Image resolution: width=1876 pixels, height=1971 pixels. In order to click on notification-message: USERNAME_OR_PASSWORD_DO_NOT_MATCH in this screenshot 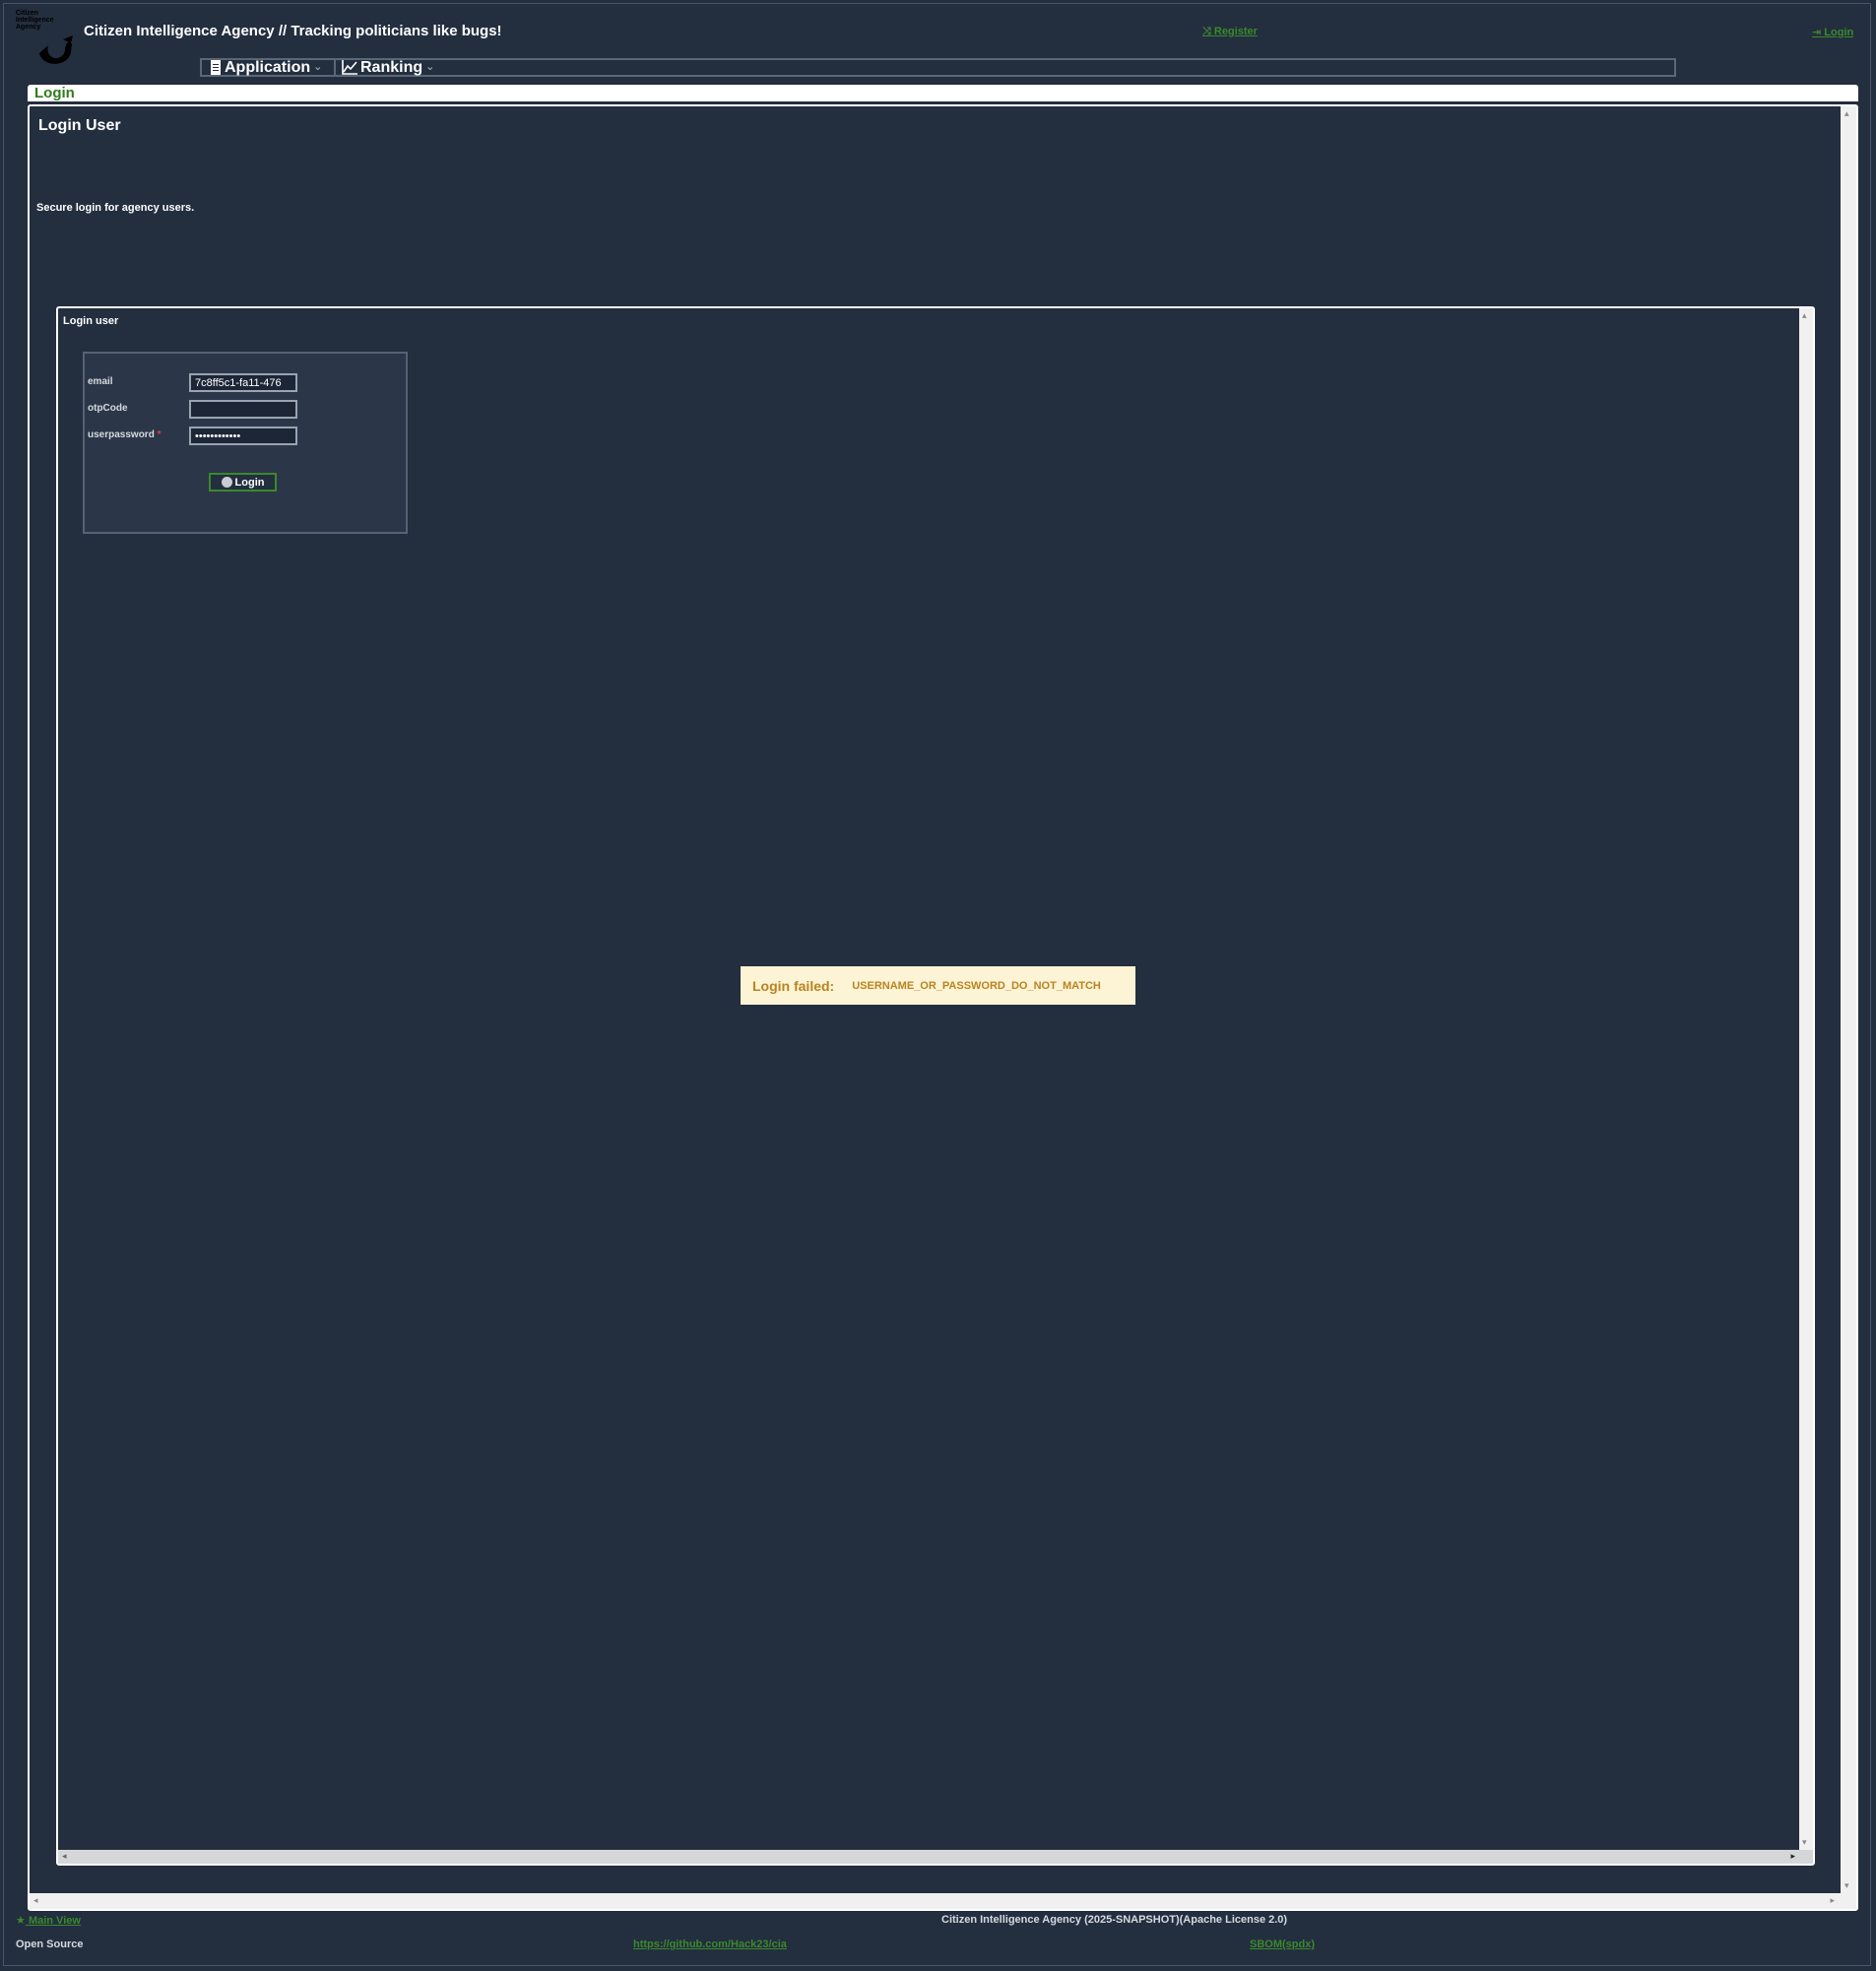, I will do `click(977, 986)`.